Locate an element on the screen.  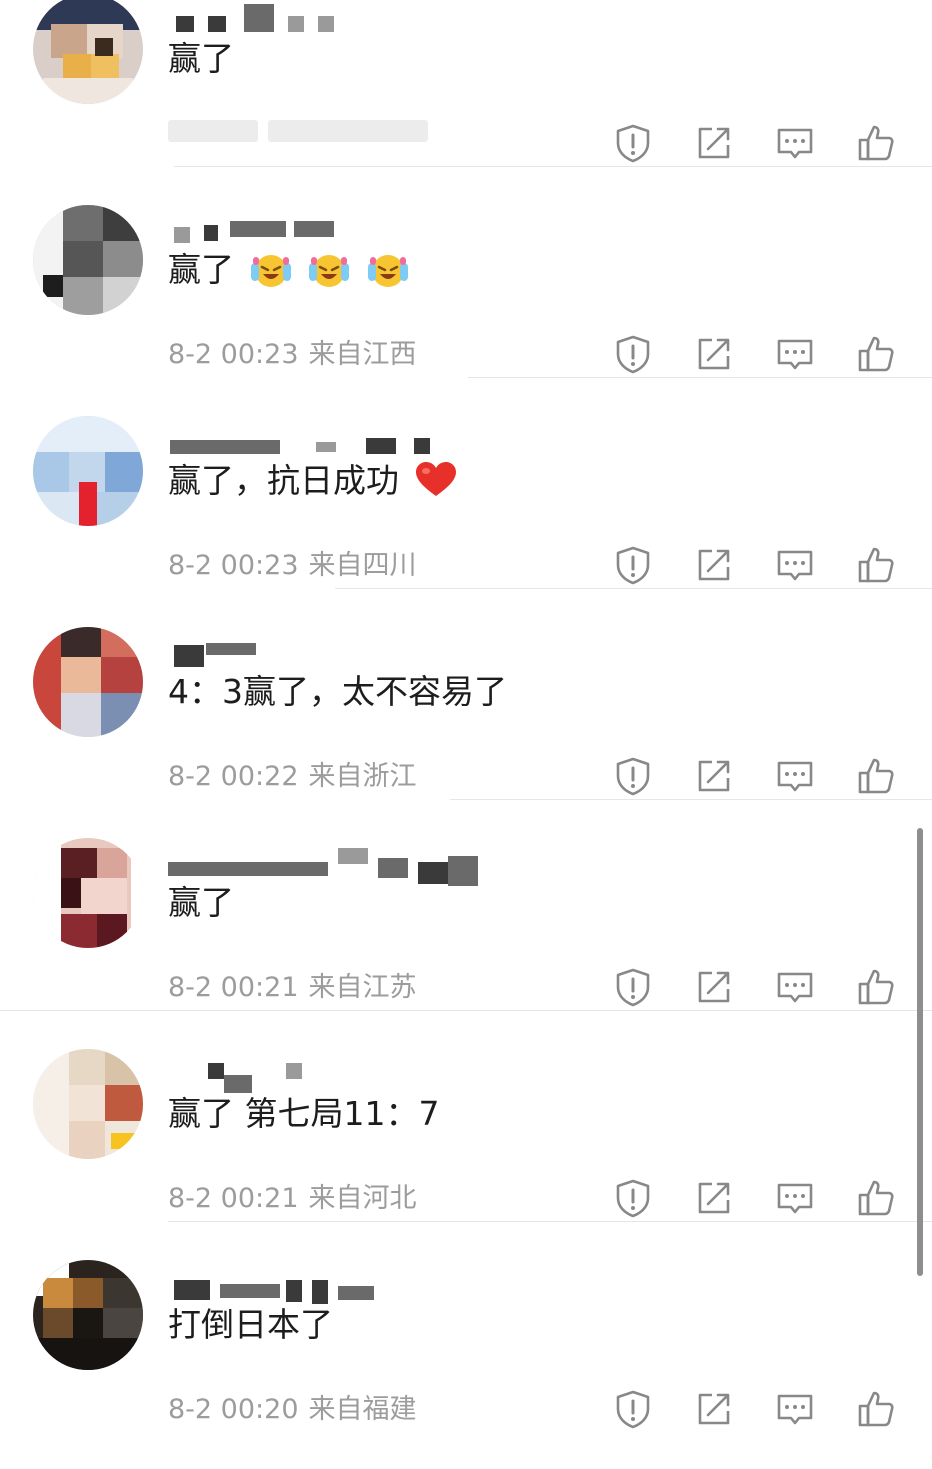
comment-item: 赢了，抗日成功 8-2 00:23 来自四川 is located at coordinates (466, 519).